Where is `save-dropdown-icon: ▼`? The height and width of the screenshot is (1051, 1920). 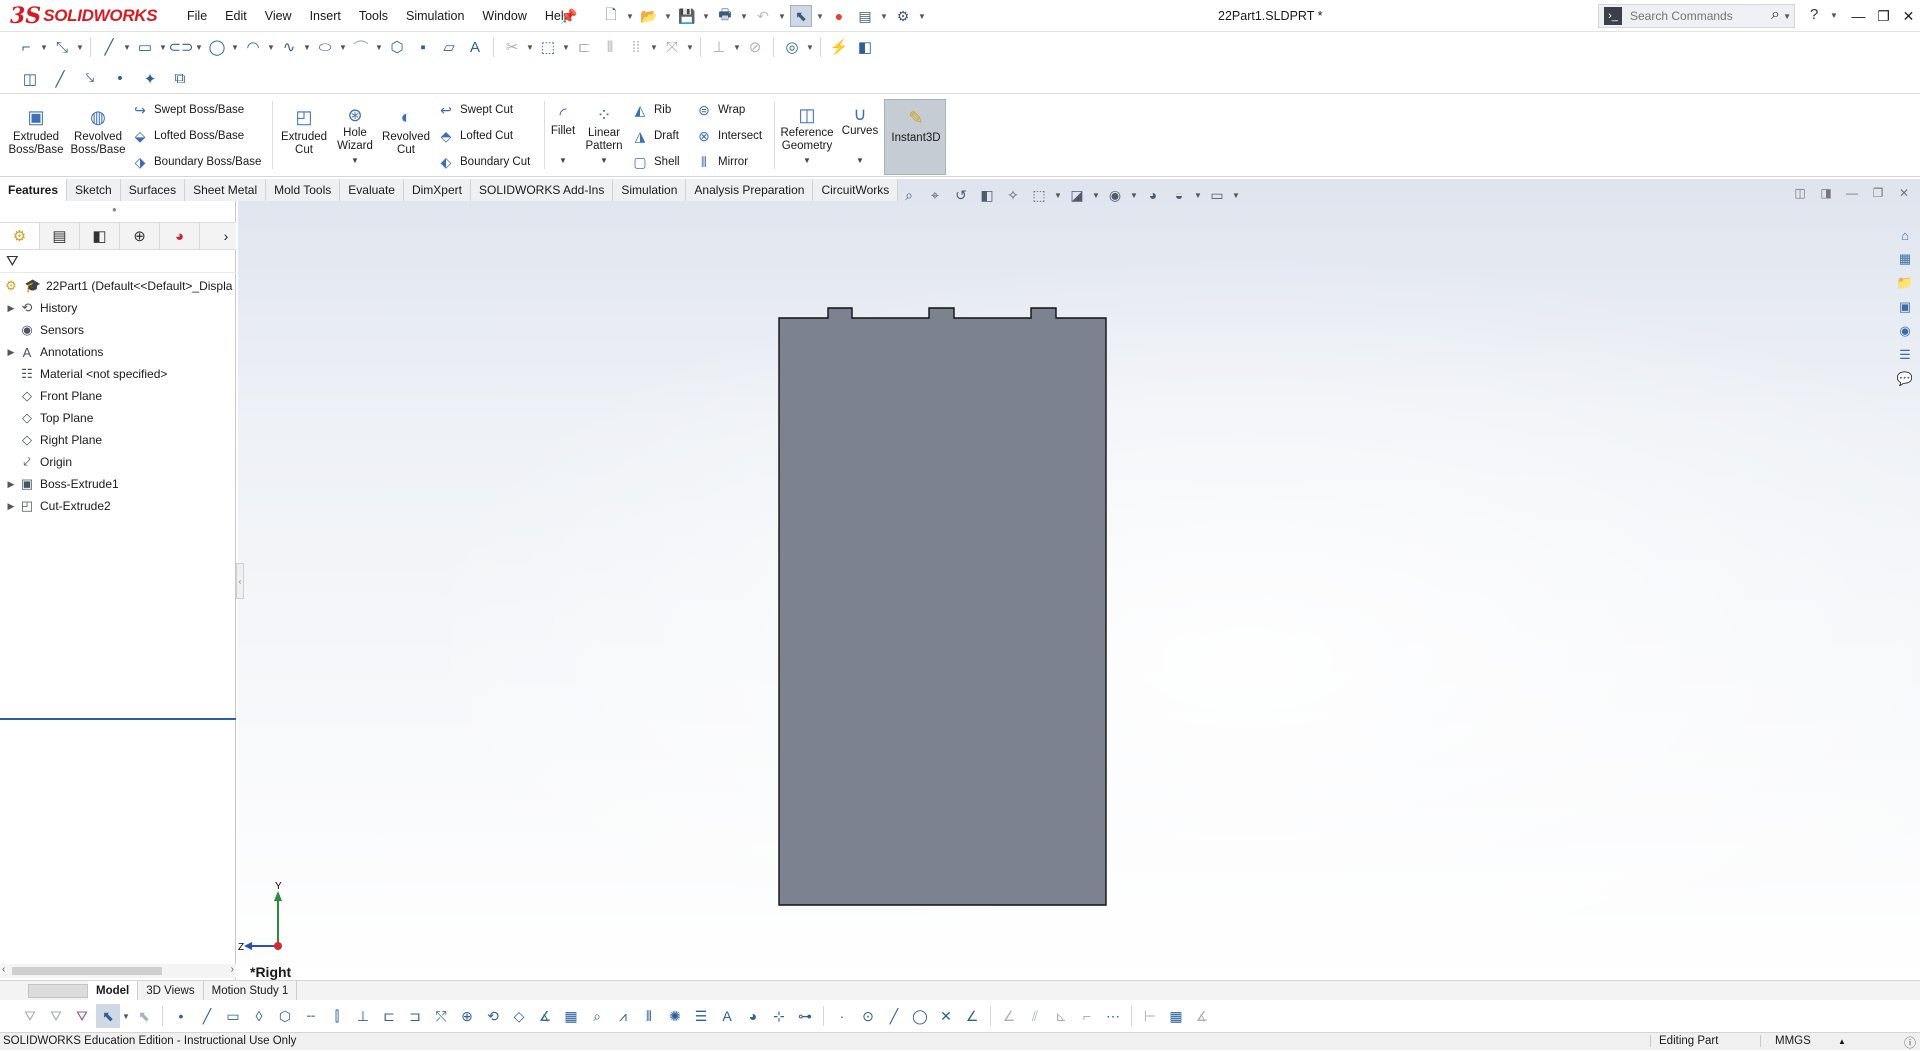
save-dropdown-icon: ▼ is located at coordinates (706, 16).